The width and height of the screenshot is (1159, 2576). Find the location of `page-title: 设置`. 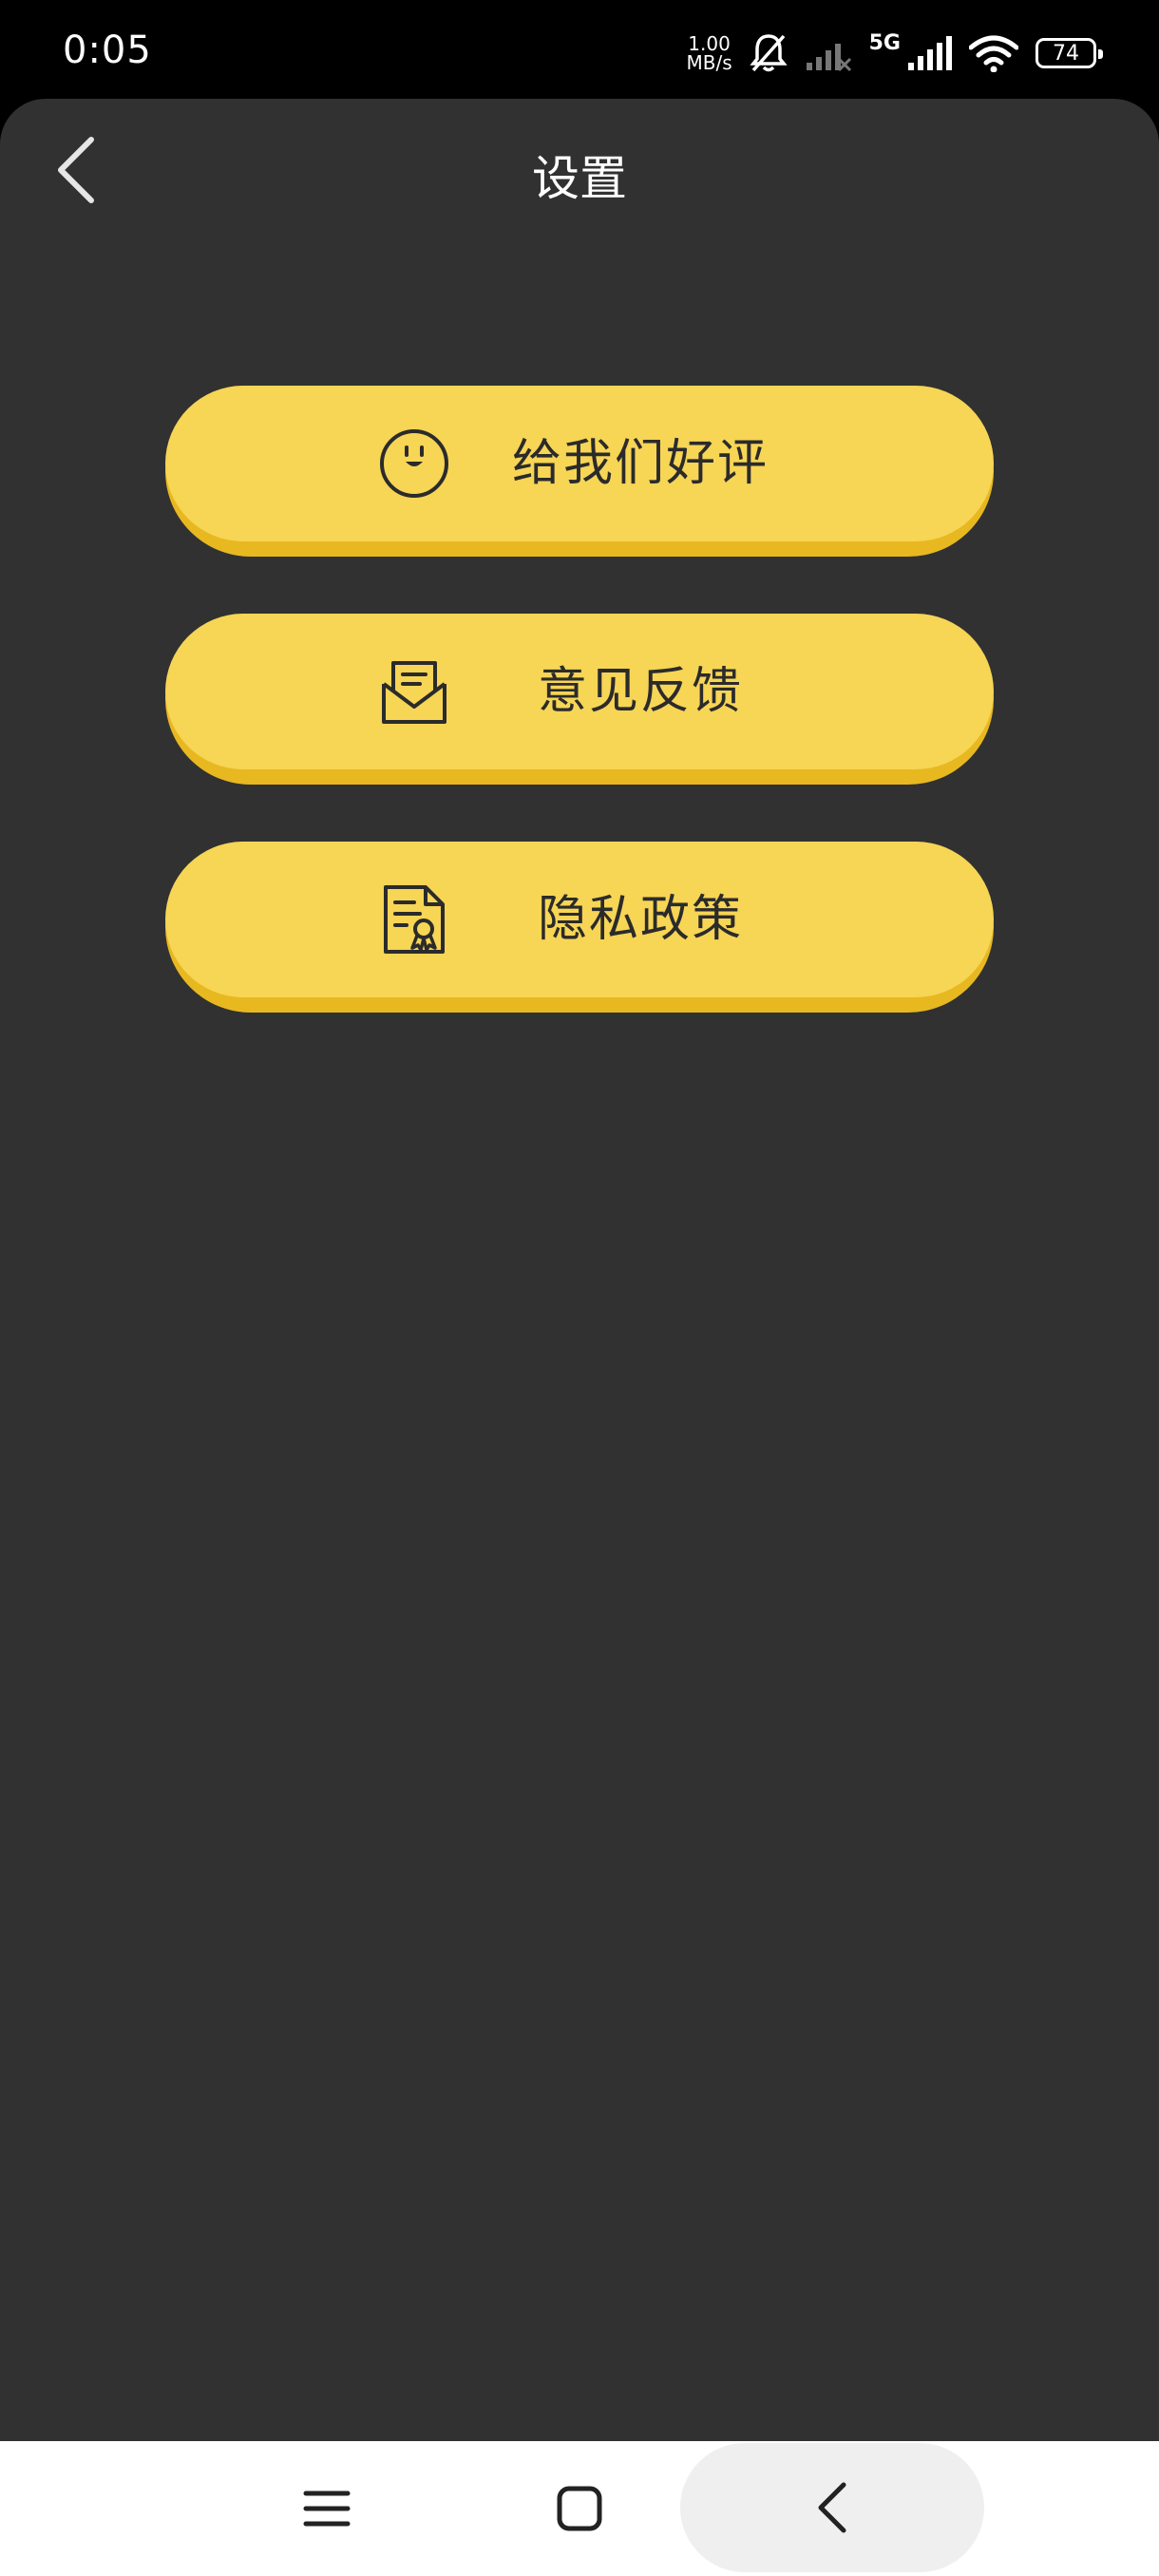

page-title: 设置 is located at coordinates (579, 178).